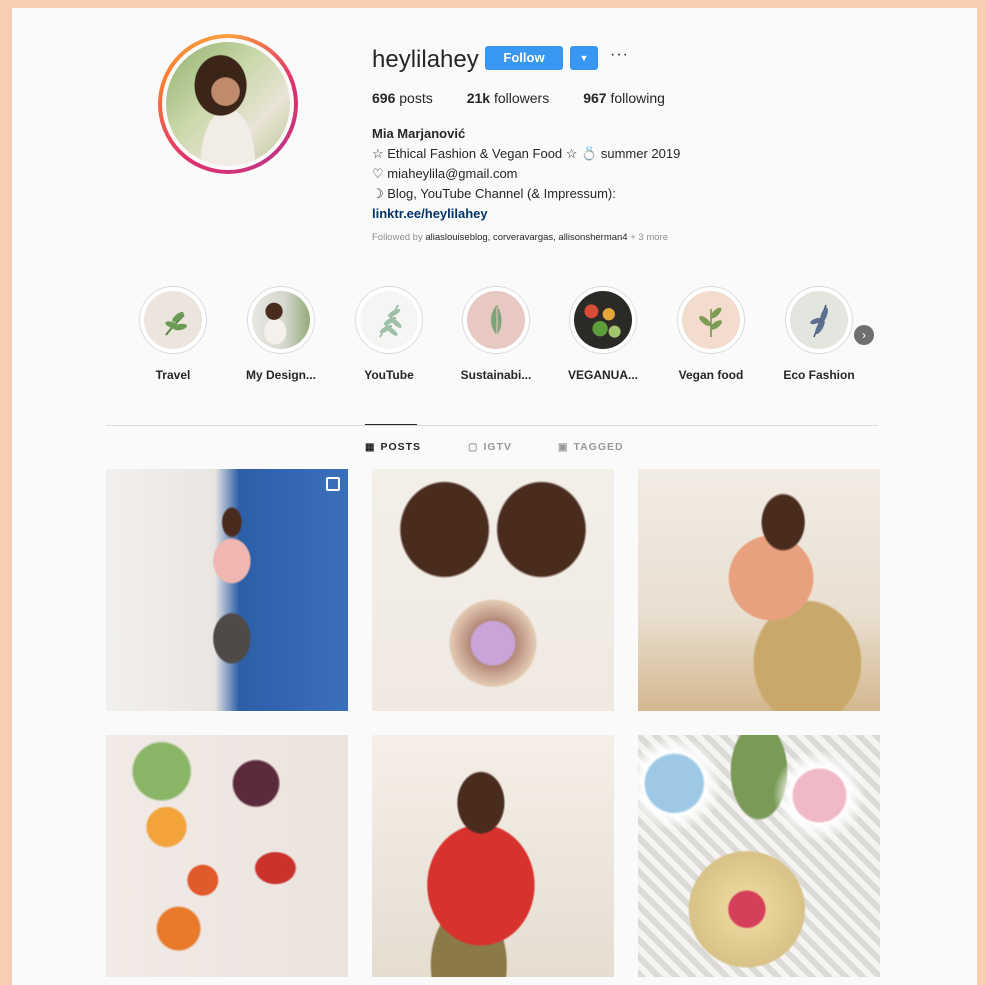  What do you see at coordinates (649, 237) in the screenshot?
I see `followed-by-more: + 3 more` at bounding box center [649, 237].